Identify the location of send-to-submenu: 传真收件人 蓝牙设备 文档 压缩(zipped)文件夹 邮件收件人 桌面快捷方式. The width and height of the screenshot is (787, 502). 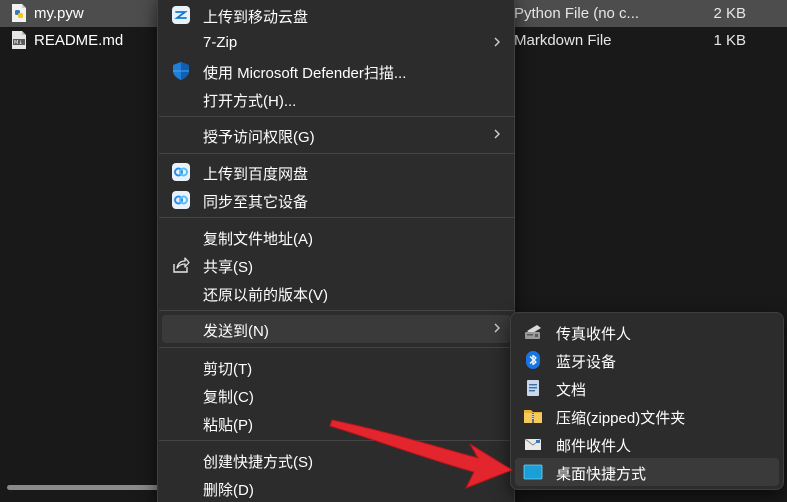
(647, 401).